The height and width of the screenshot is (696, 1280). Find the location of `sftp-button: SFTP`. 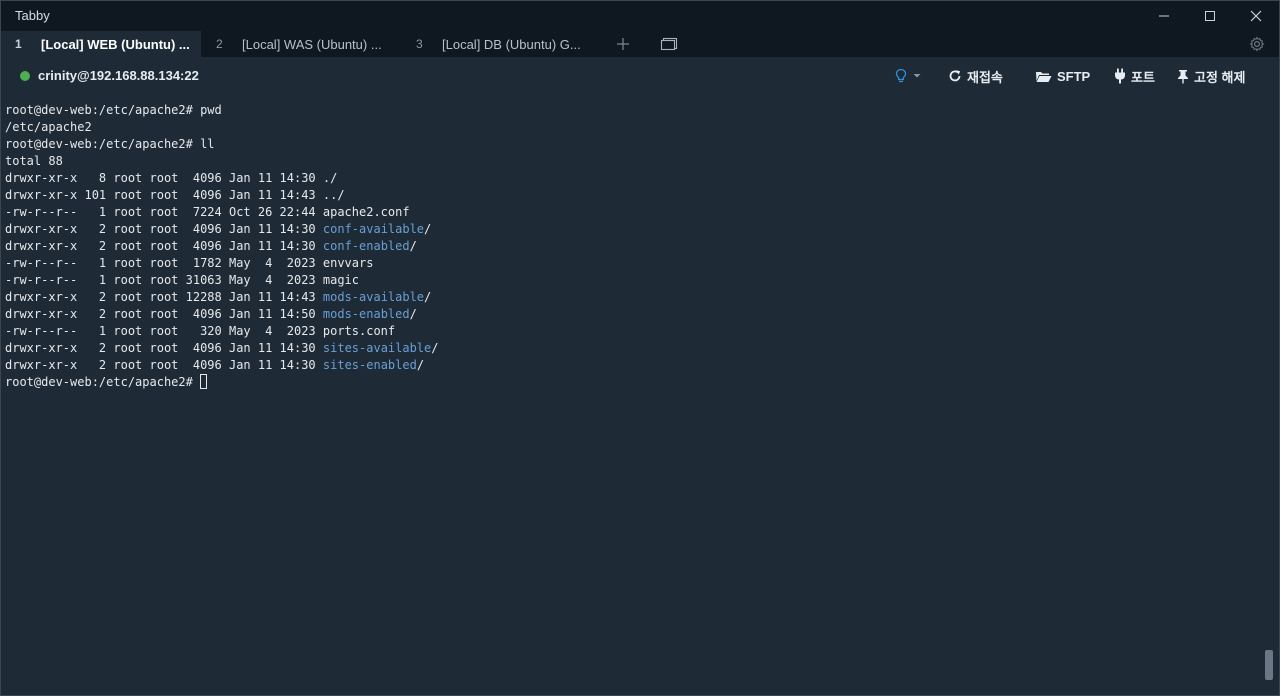

sftp-button: SFTP is located at coordinates (1062, 76).